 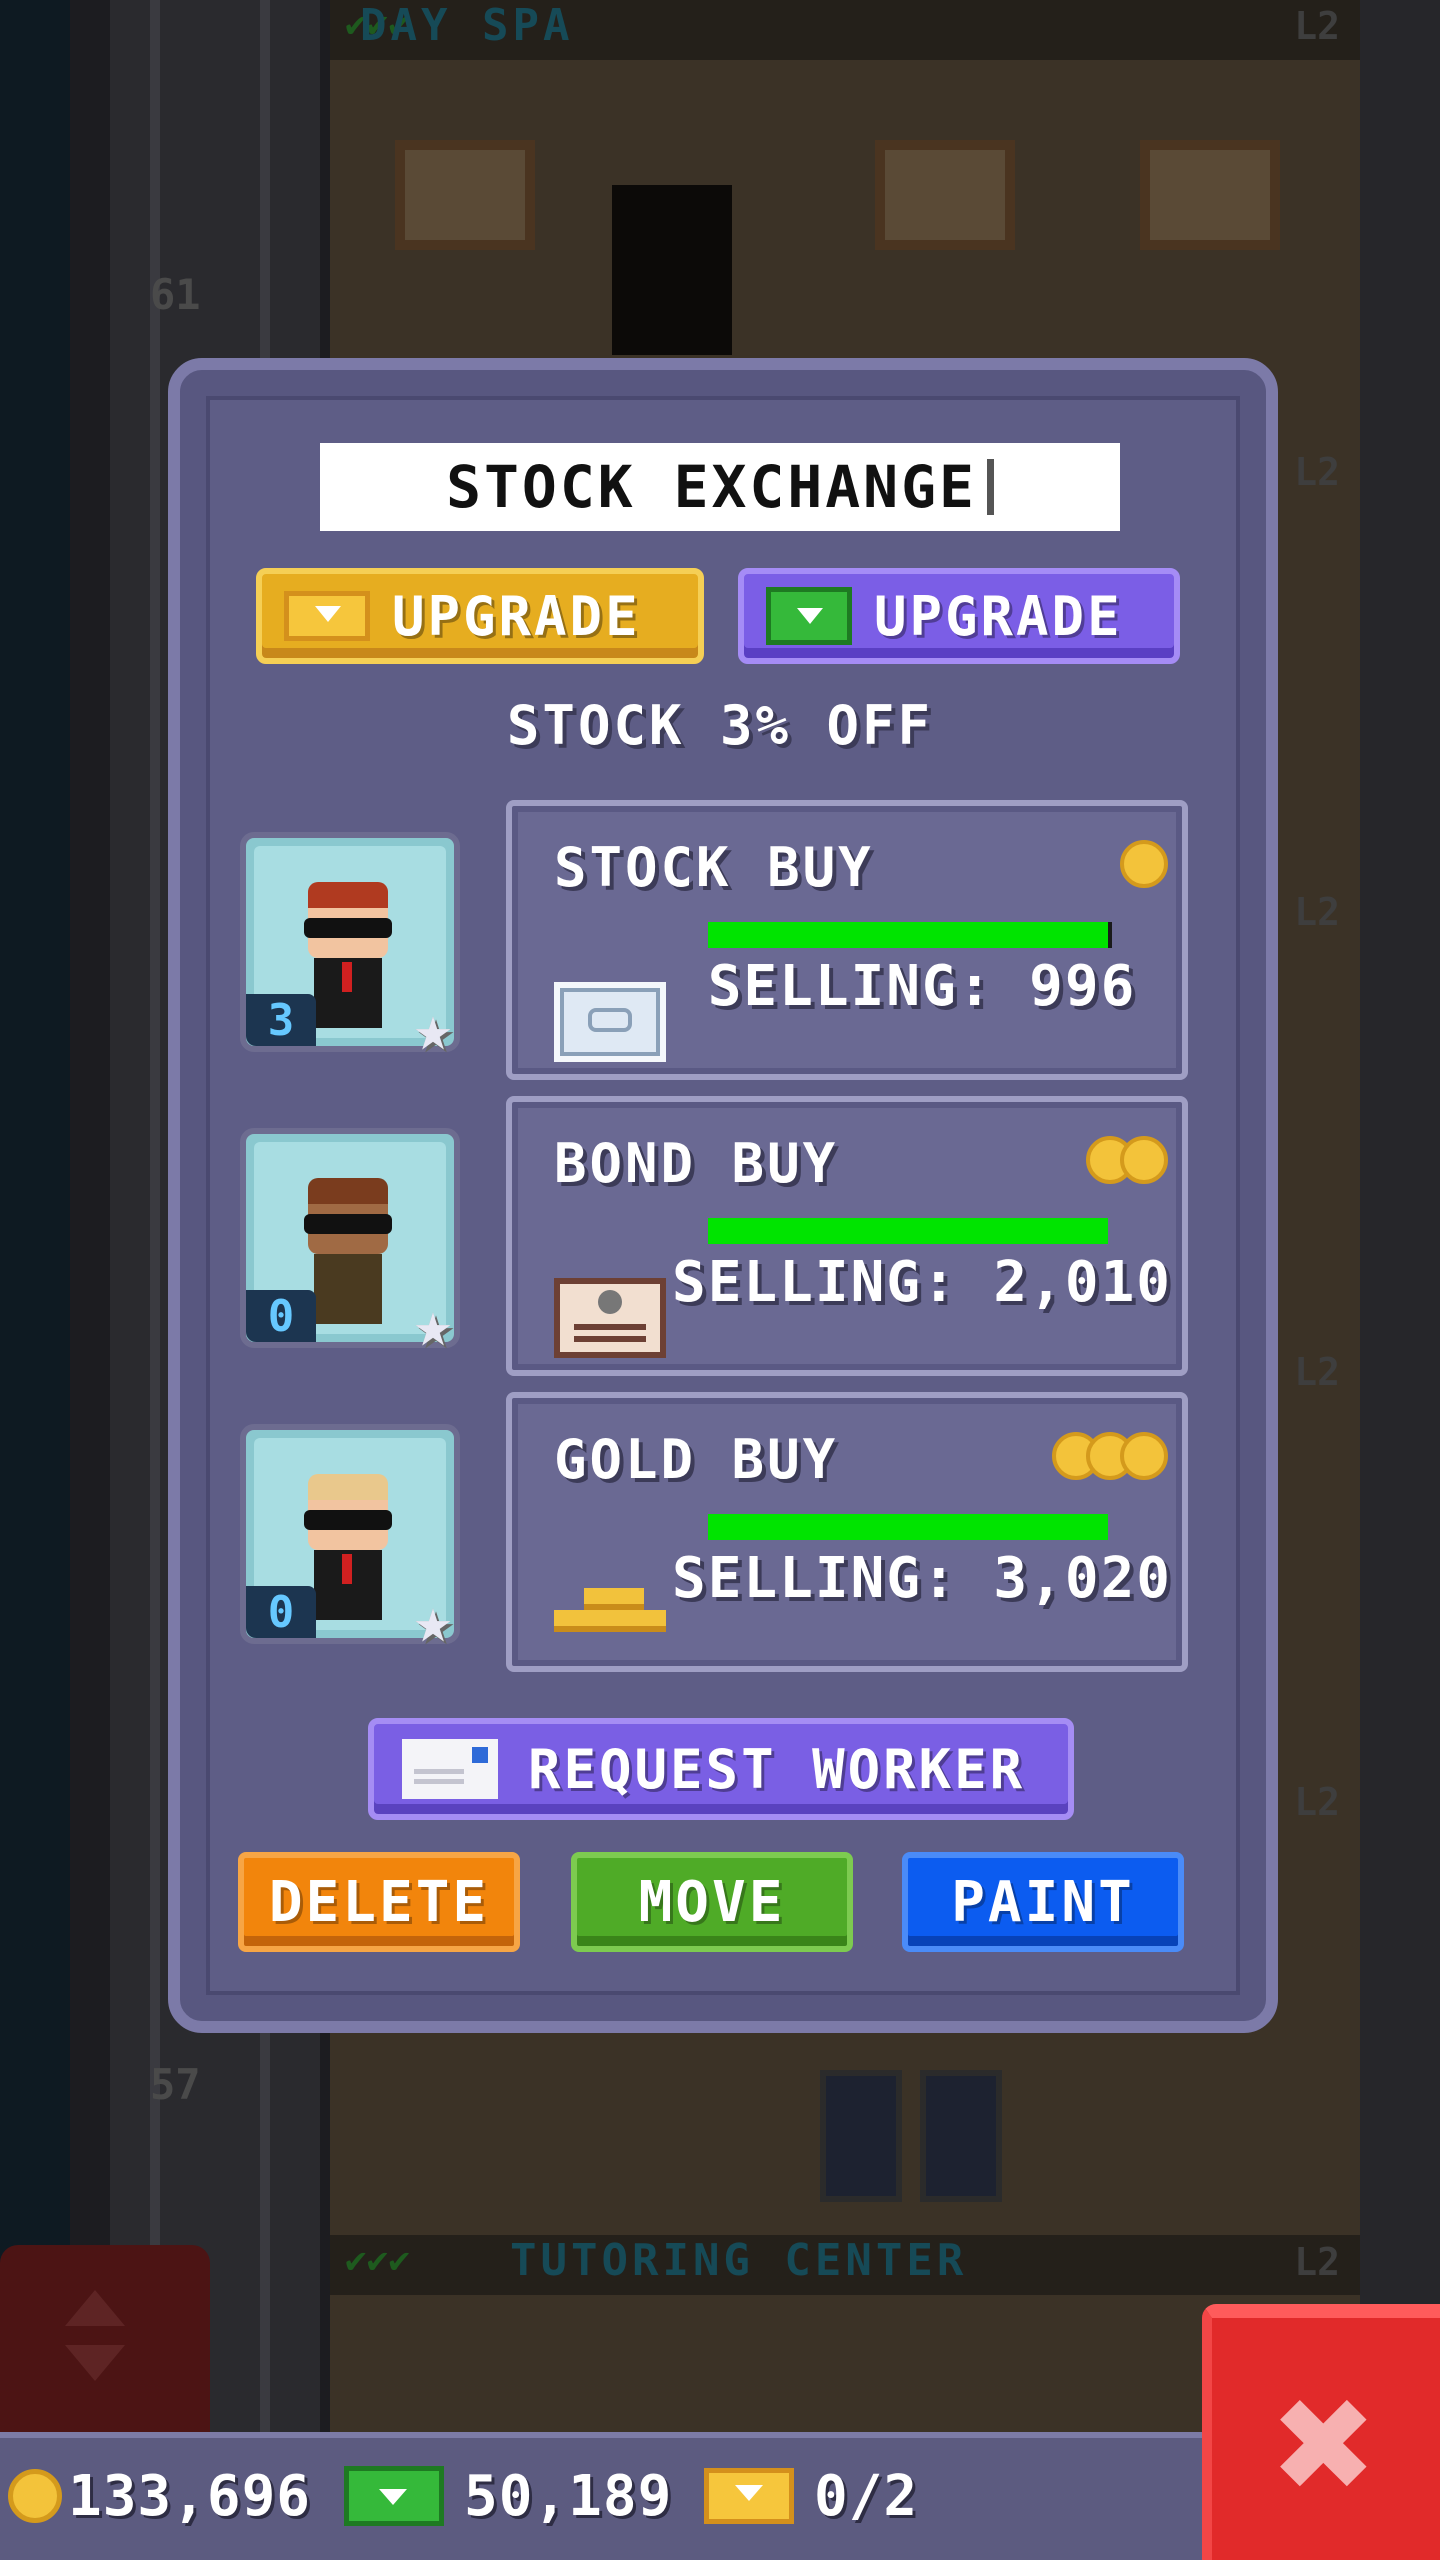 What do you see at coordinates (467, 25) in the screenshot?
I see `floor-name-top: DAY SPA` at bounding box center [467, 25].